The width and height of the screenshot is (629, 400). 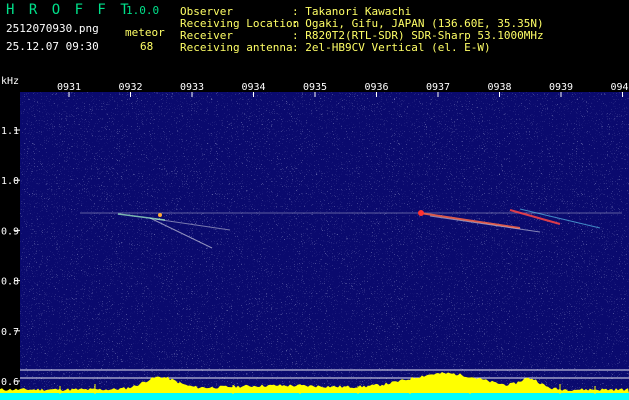 What do you see at coordinates (10, 231) in the screenshot?
I see `frequency-tick-label: 0.9` at bounding box center [10, 231].